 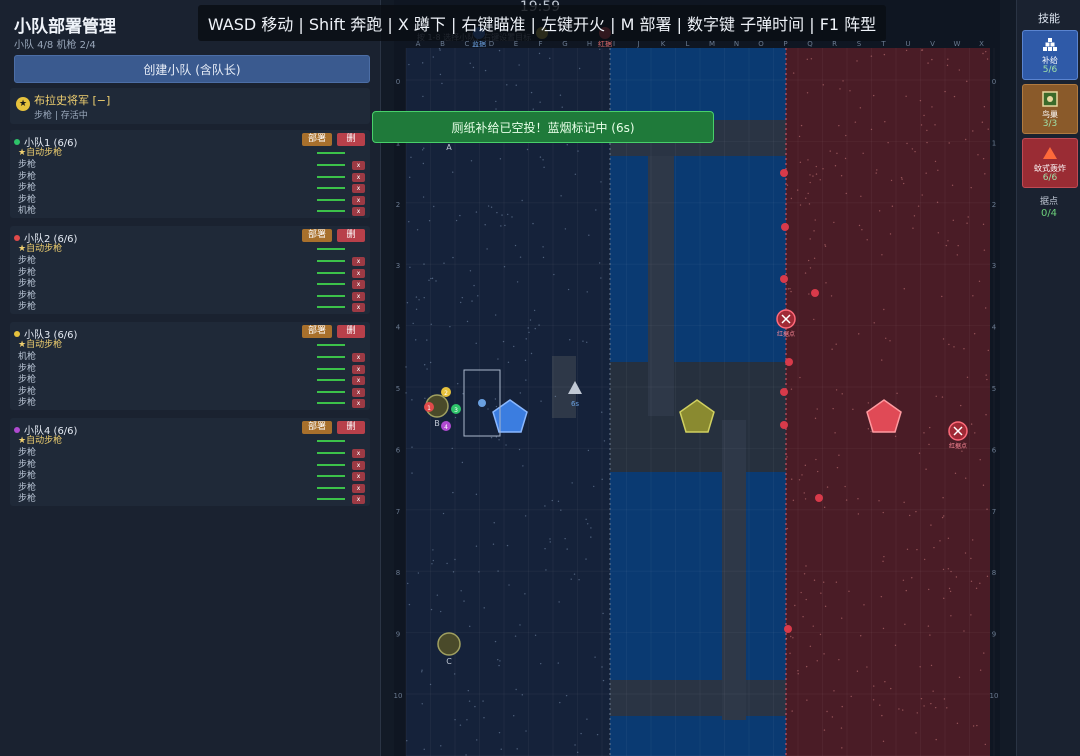 What do you see at coordinates (1050, 163) in the screenshot?
I see `skill-bomber-button: 蚊式轰炸 6/6` at bounding box center [1050, 163].